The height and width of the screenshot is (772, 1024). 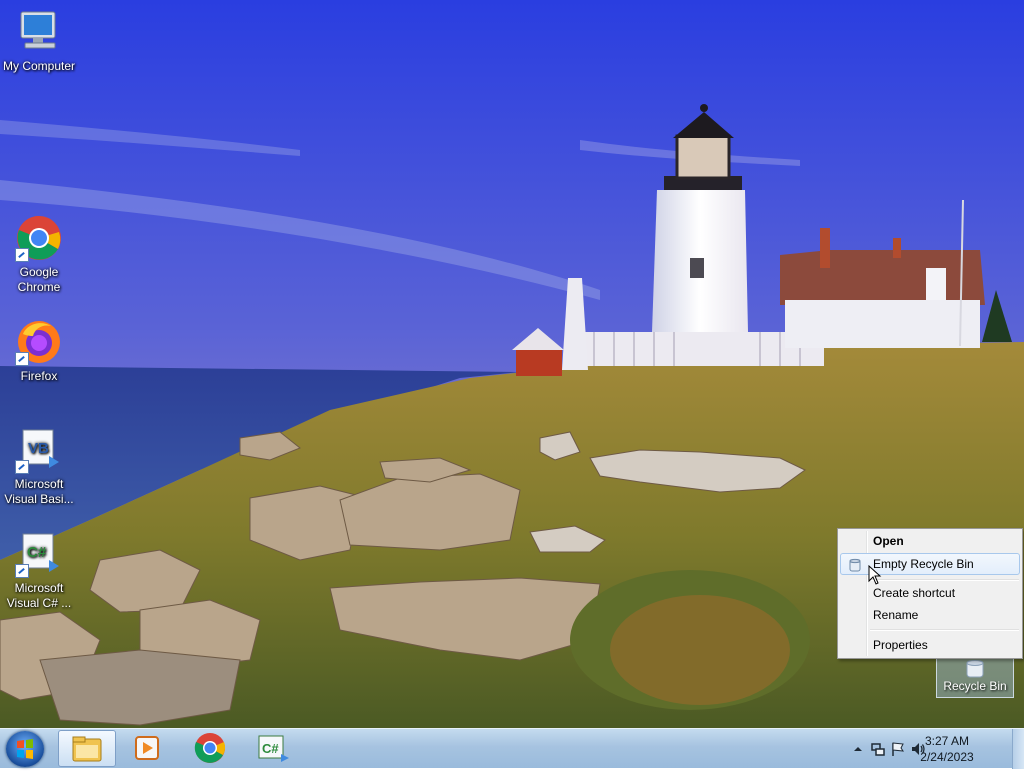 What do you see at coordinates (914, 593) in the screenshot?
I see `menu-item-label: Create shortcut` at bounding box center [914, 593].